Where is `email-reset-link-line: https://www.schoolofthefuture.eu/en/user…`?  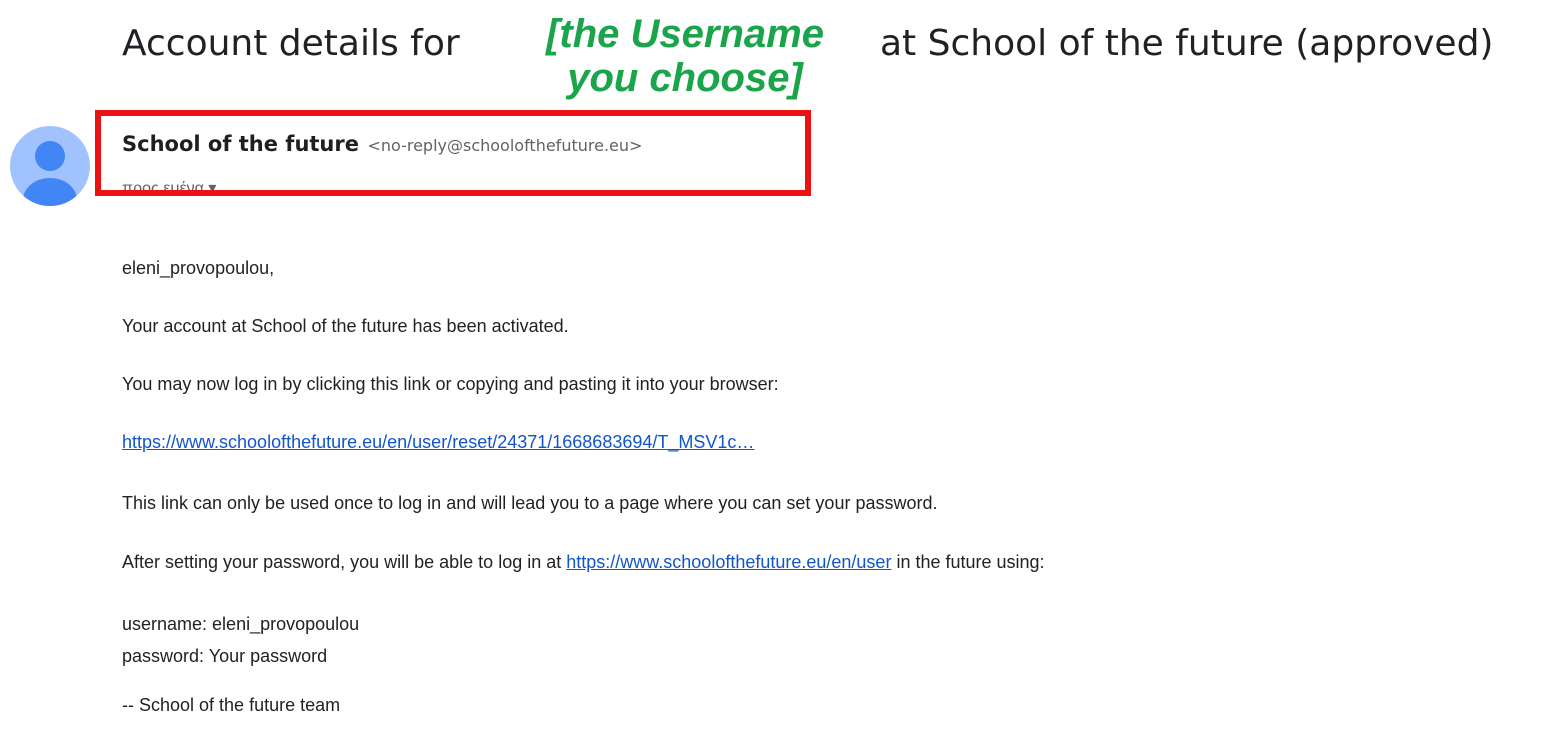 email-reset-link-line: https://www.schoolofthefuture.eu/en/user… is located at coordinates (438, 442).